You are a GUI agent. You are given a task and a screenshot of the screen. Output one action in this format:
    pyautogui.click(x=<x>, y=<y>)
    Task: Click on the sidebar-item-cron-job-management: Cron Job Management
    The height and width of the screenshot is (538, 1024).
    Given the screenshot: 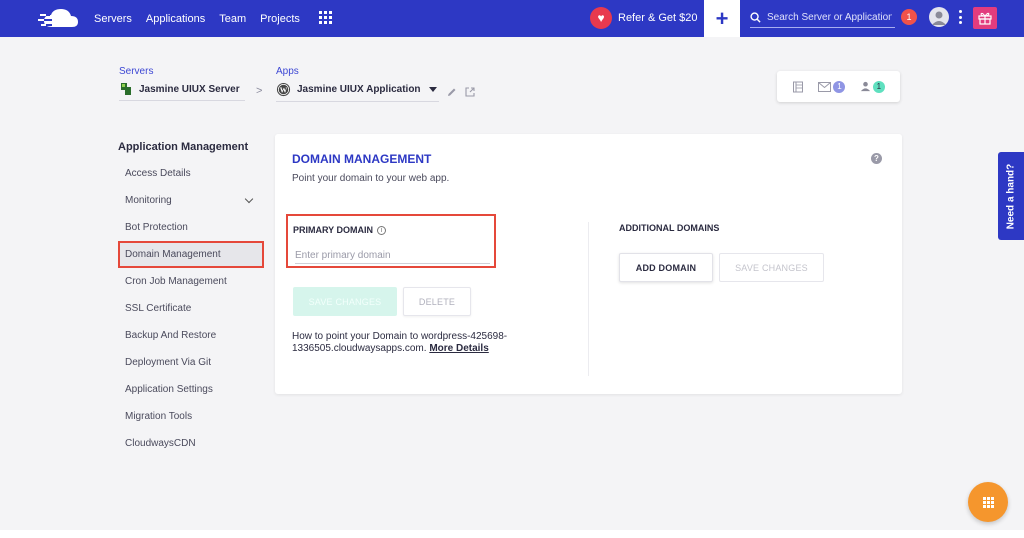 What is the action you would take?
    pyautogui.click(x=191, y=281)
    